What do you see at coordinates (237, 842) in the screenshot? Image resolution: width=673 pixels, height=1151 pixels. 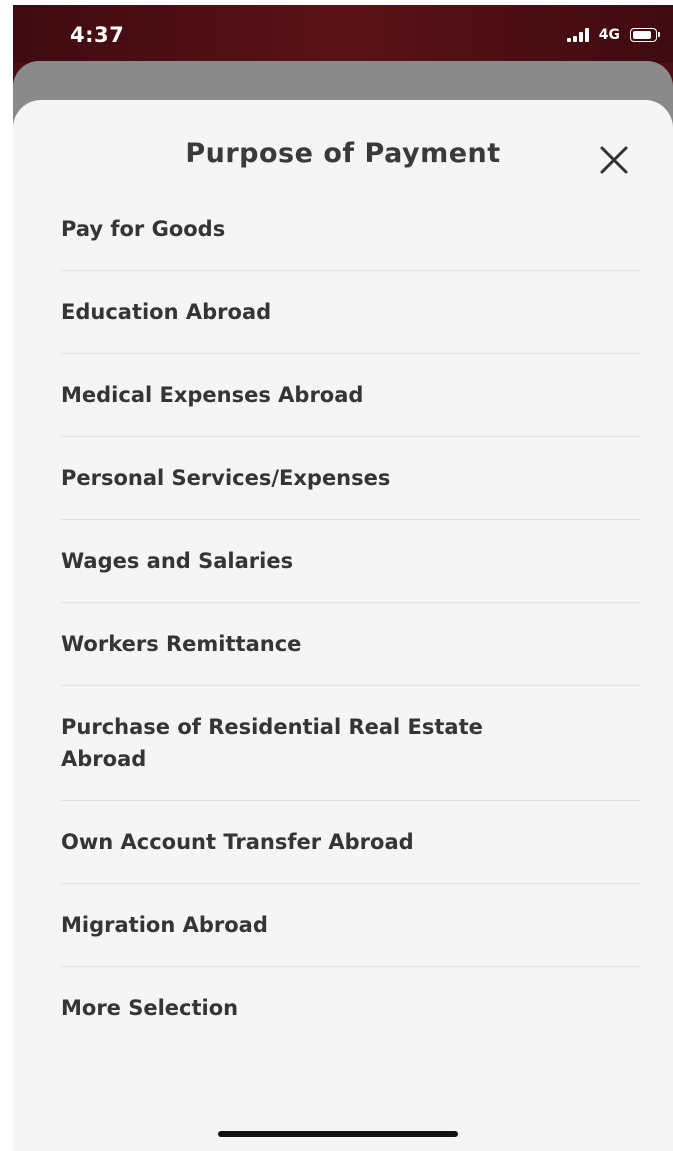 I see `list-item-label: Own Account Transfer Abroad` at bounding box center [237, 842].